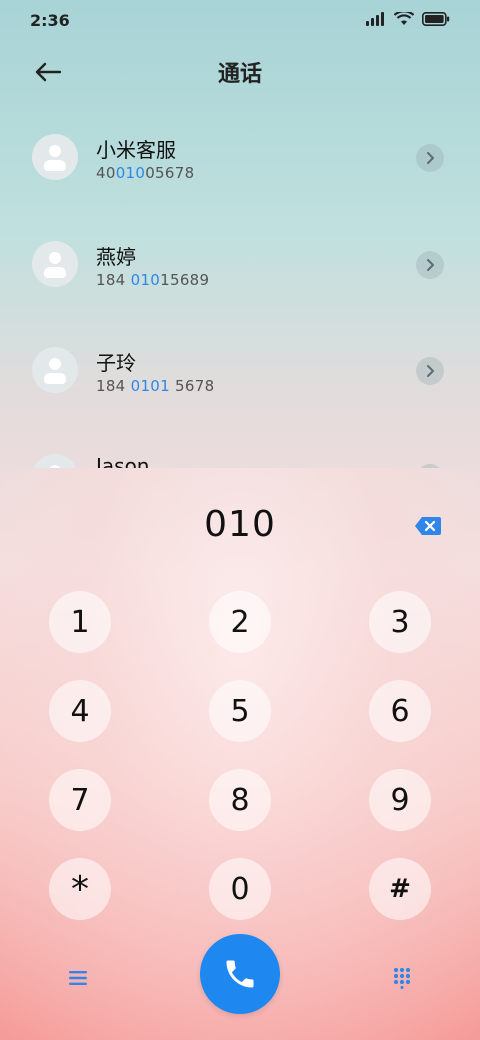 This screenshot has height=1040, width=480. What do you see at coordinates (240, 20) in the screenshot?
I see `status-bar: 2:36` at bounding box center [240, 20].